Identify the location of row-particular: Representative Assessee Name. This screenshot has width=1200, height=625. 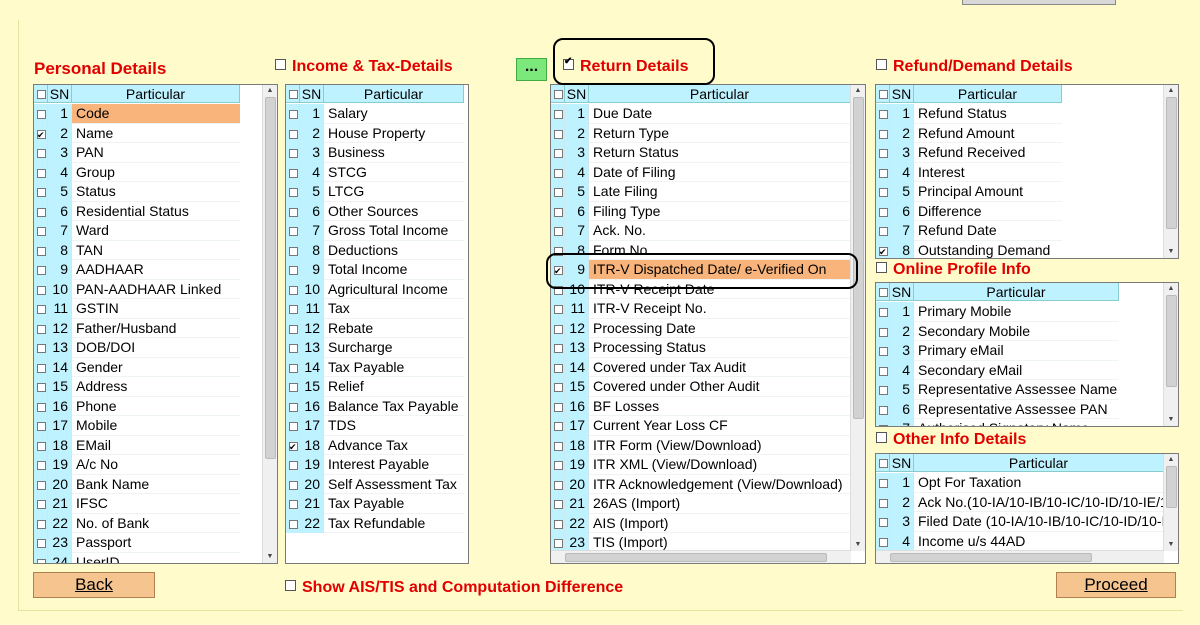
(1016, 390).